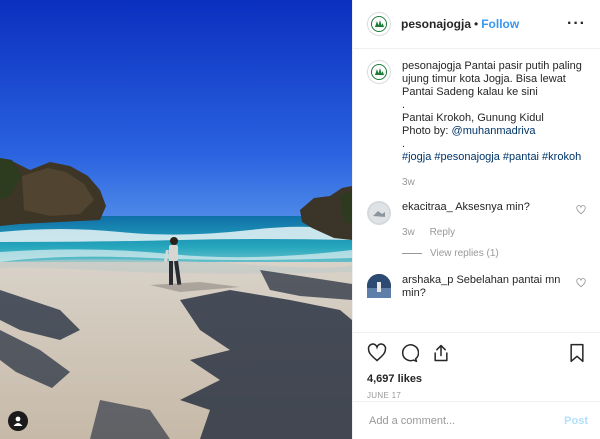  Describe the element at coordinates (409, 353) in the screenshot. I see `comment-bubble-icon` at that location.